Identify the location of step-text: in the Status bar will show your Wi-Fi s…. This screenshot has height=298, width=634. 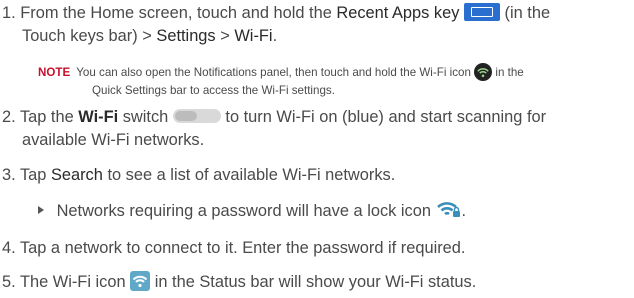
(315, 282).